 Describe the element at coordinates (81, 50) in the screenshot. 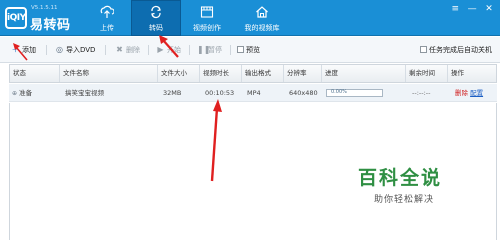

I see `import-dvd-label: 导入DVD` at that location.